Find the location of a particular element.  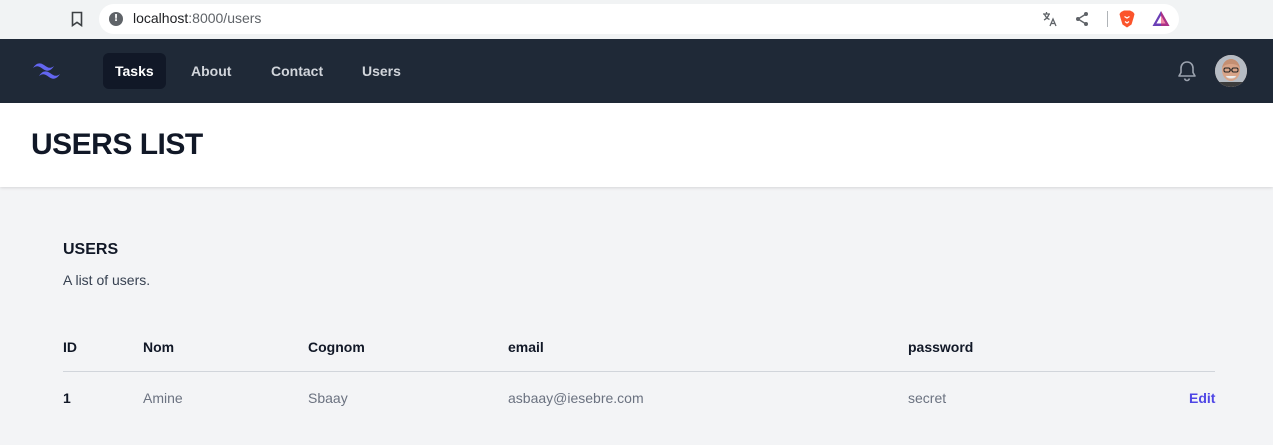

url-text: localhost:8000/users is located at coordinates (197, 18).